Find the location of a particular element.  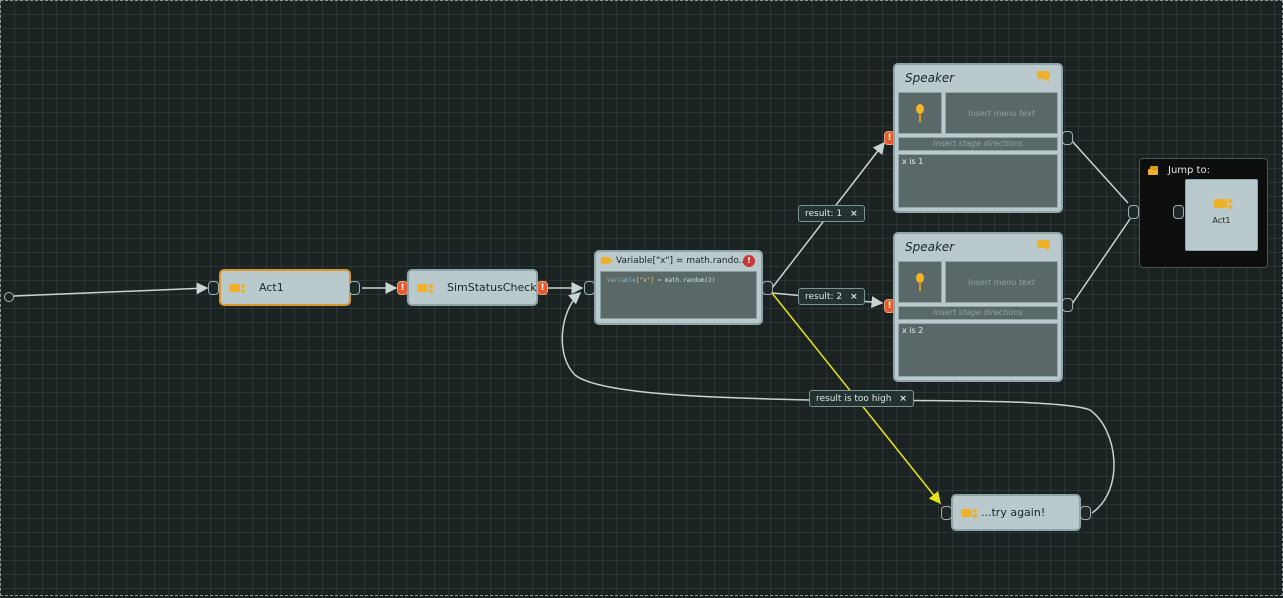

jump-target-label: Act1 is located at coordinates (1221, 220).